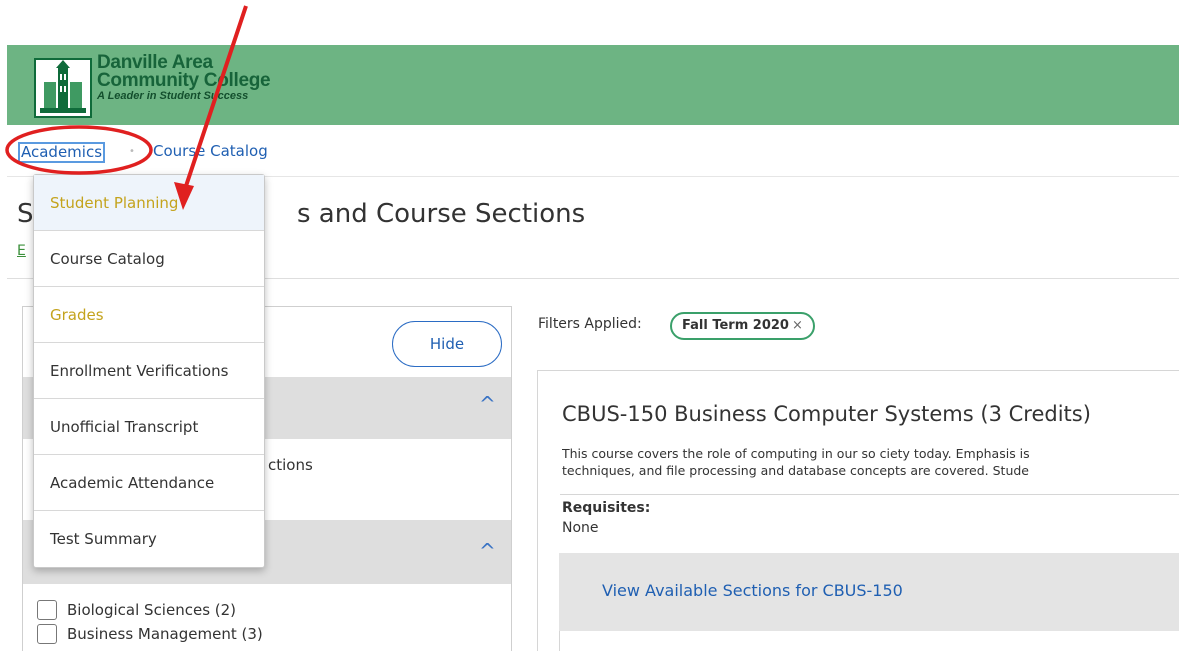  I want to click on filter-chip: Fall Term 2020 ×, so click(742, 326).